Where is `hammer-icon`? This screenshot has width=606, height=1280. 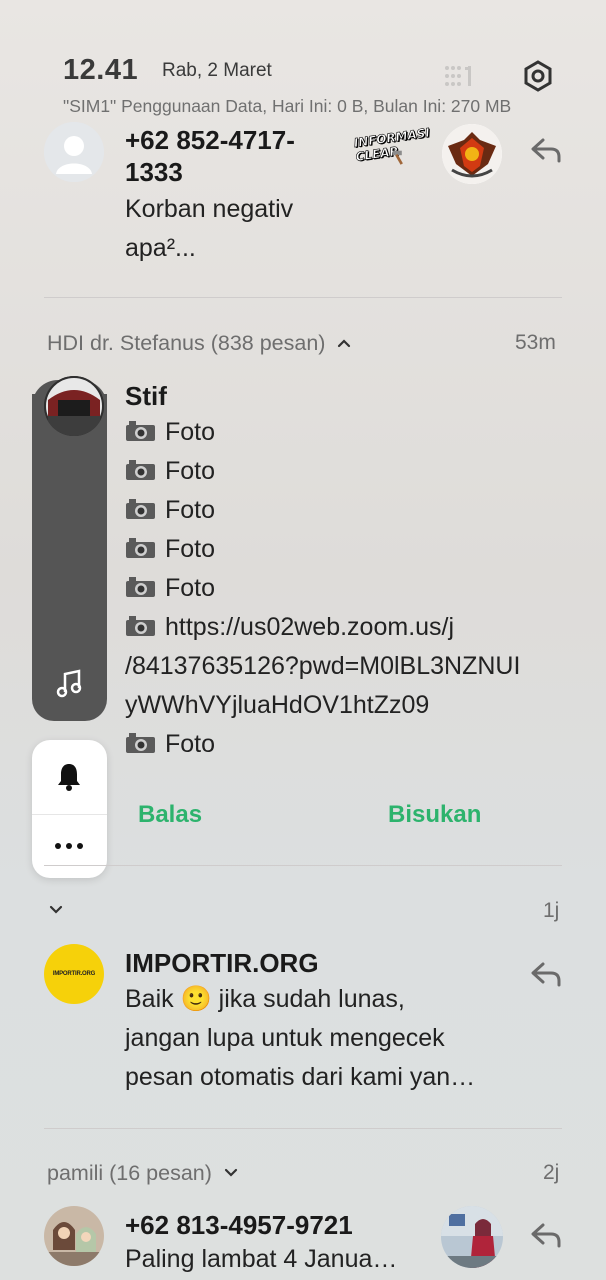
hammer-icon is located at coordinates (397, 157).